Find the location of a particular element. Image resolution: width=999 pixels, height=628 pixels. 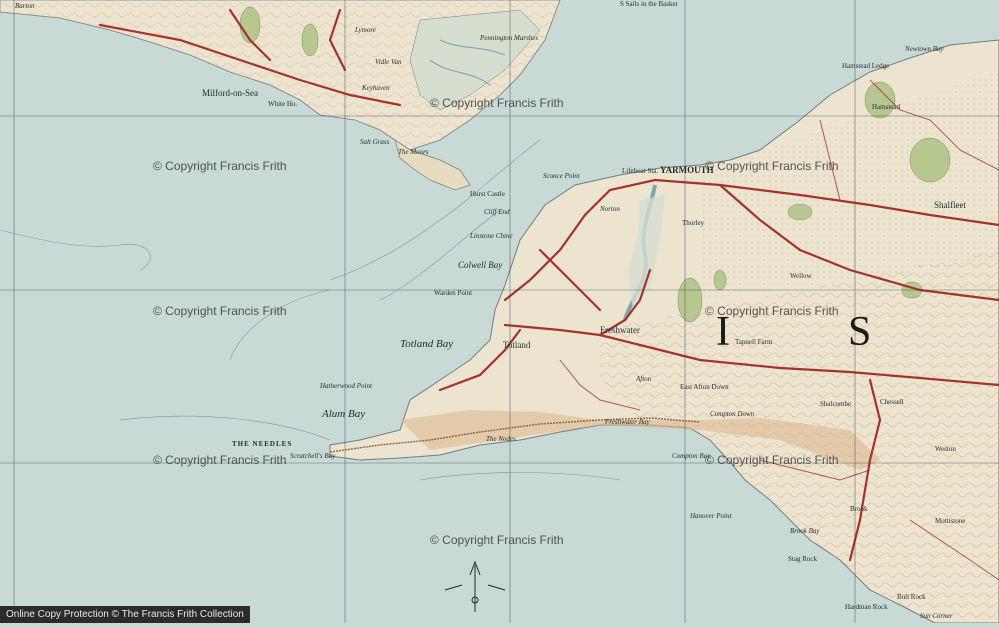

label-totland-bay: Totland Bay is located at coordinates (427, 344).